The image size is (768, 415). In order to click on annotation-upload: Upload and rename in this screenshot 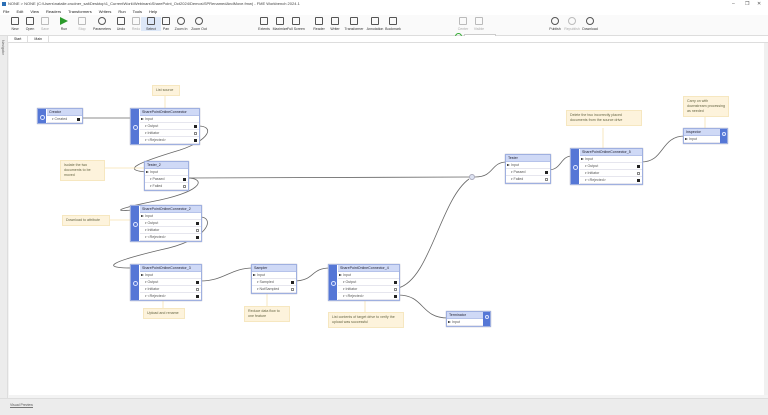, I will do `click(164, 313)`.